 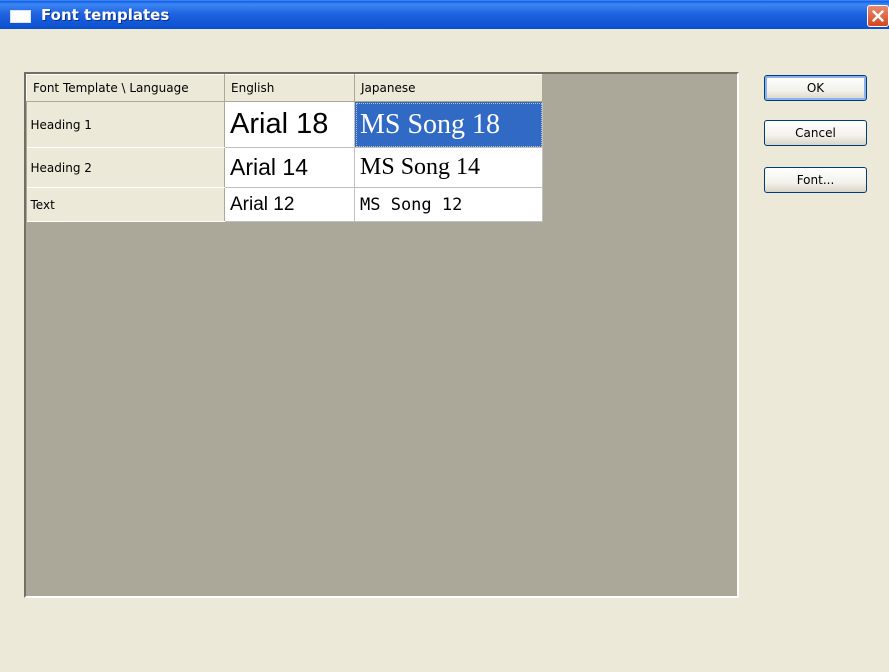 What do you see at coordinates (448, 124) in the screenshot?
I see `cell-heading-1-japanese: MS Song 18` at bounding box center [448, 124].